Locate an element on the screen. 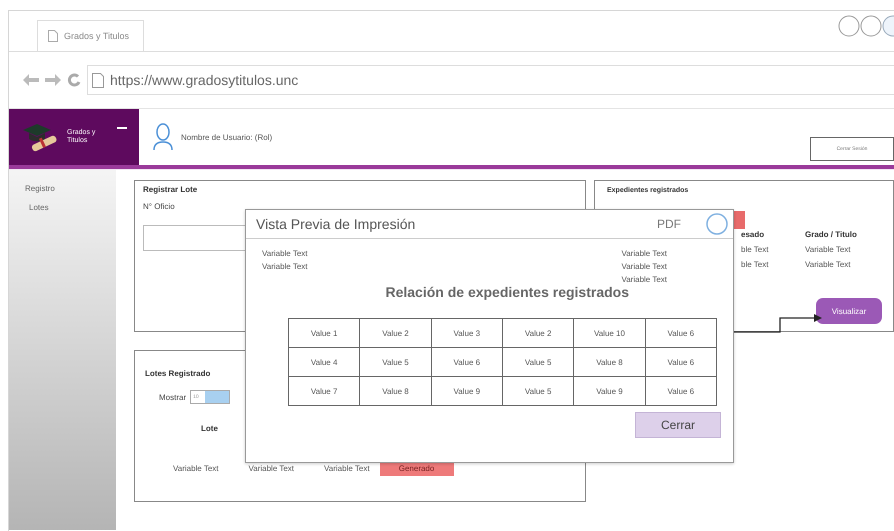 Image resolution: width=894 pixels, height=531 pixels. table-cell: Value 4 is located at coordinates (324, 362).